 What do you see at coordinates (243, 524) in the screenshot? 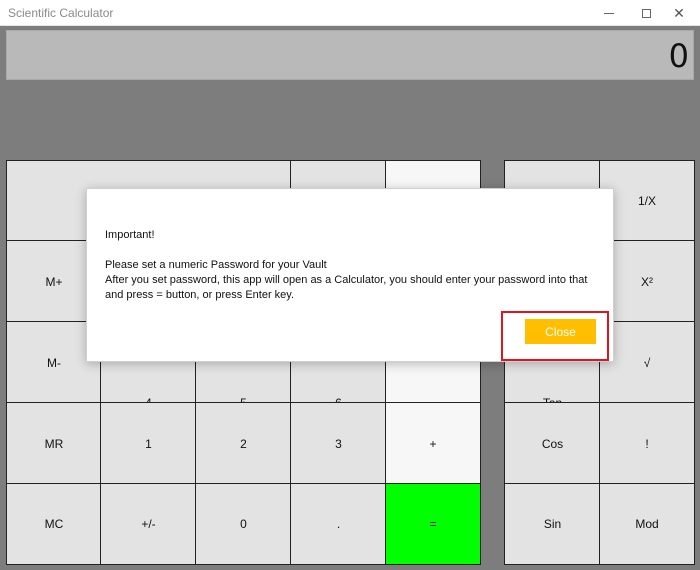
I see `key-zero: 0` at bounding box center [243, 524].